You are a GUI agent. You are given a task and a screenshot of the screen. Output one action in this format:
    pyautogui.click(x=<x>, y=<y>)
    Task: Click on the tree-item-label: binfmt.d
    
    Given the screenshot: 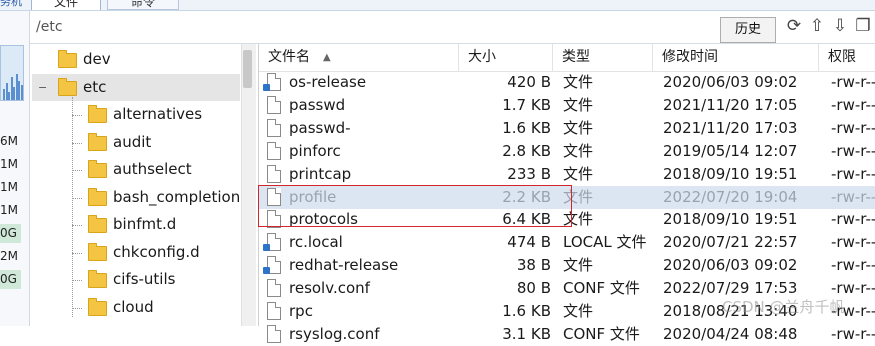 What is the action you would take?
    pyautogui.click(x=145, y=224)
    